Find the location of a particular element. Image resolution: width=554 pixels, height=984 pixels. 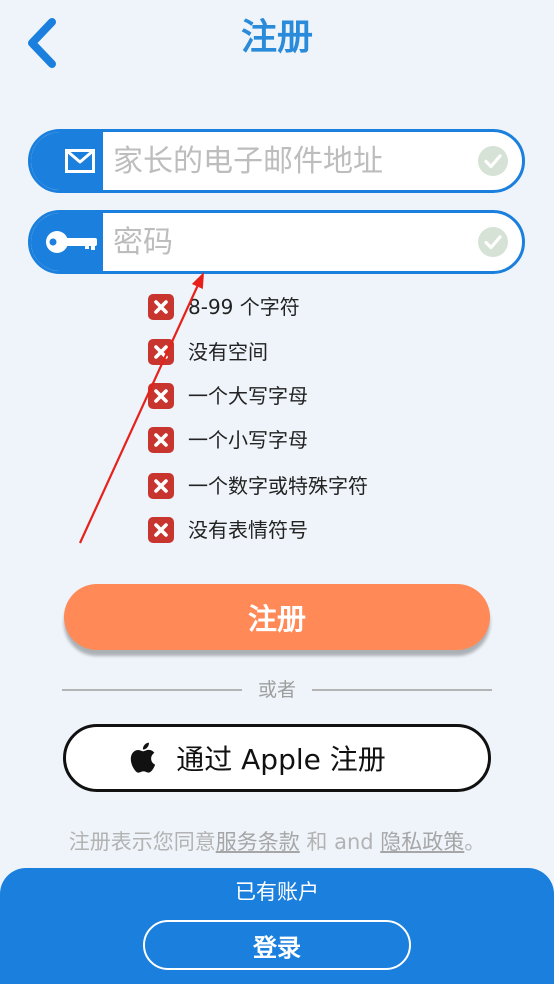

email-field is located at coordinates (276, 161).